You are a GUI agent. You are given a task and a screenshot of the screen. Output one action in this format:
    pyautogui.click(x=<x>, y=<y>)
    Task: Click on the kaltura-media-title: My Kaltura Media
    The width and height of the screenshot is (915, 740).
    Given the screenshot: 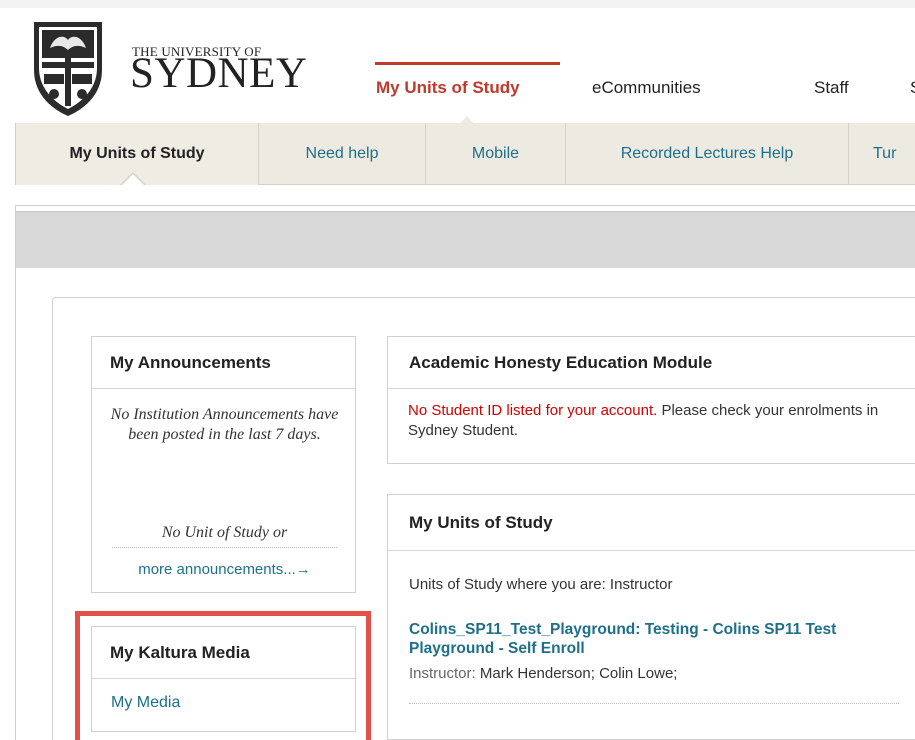 What is the action you would take?
    pyautogui.click(x=223, y=653)
    